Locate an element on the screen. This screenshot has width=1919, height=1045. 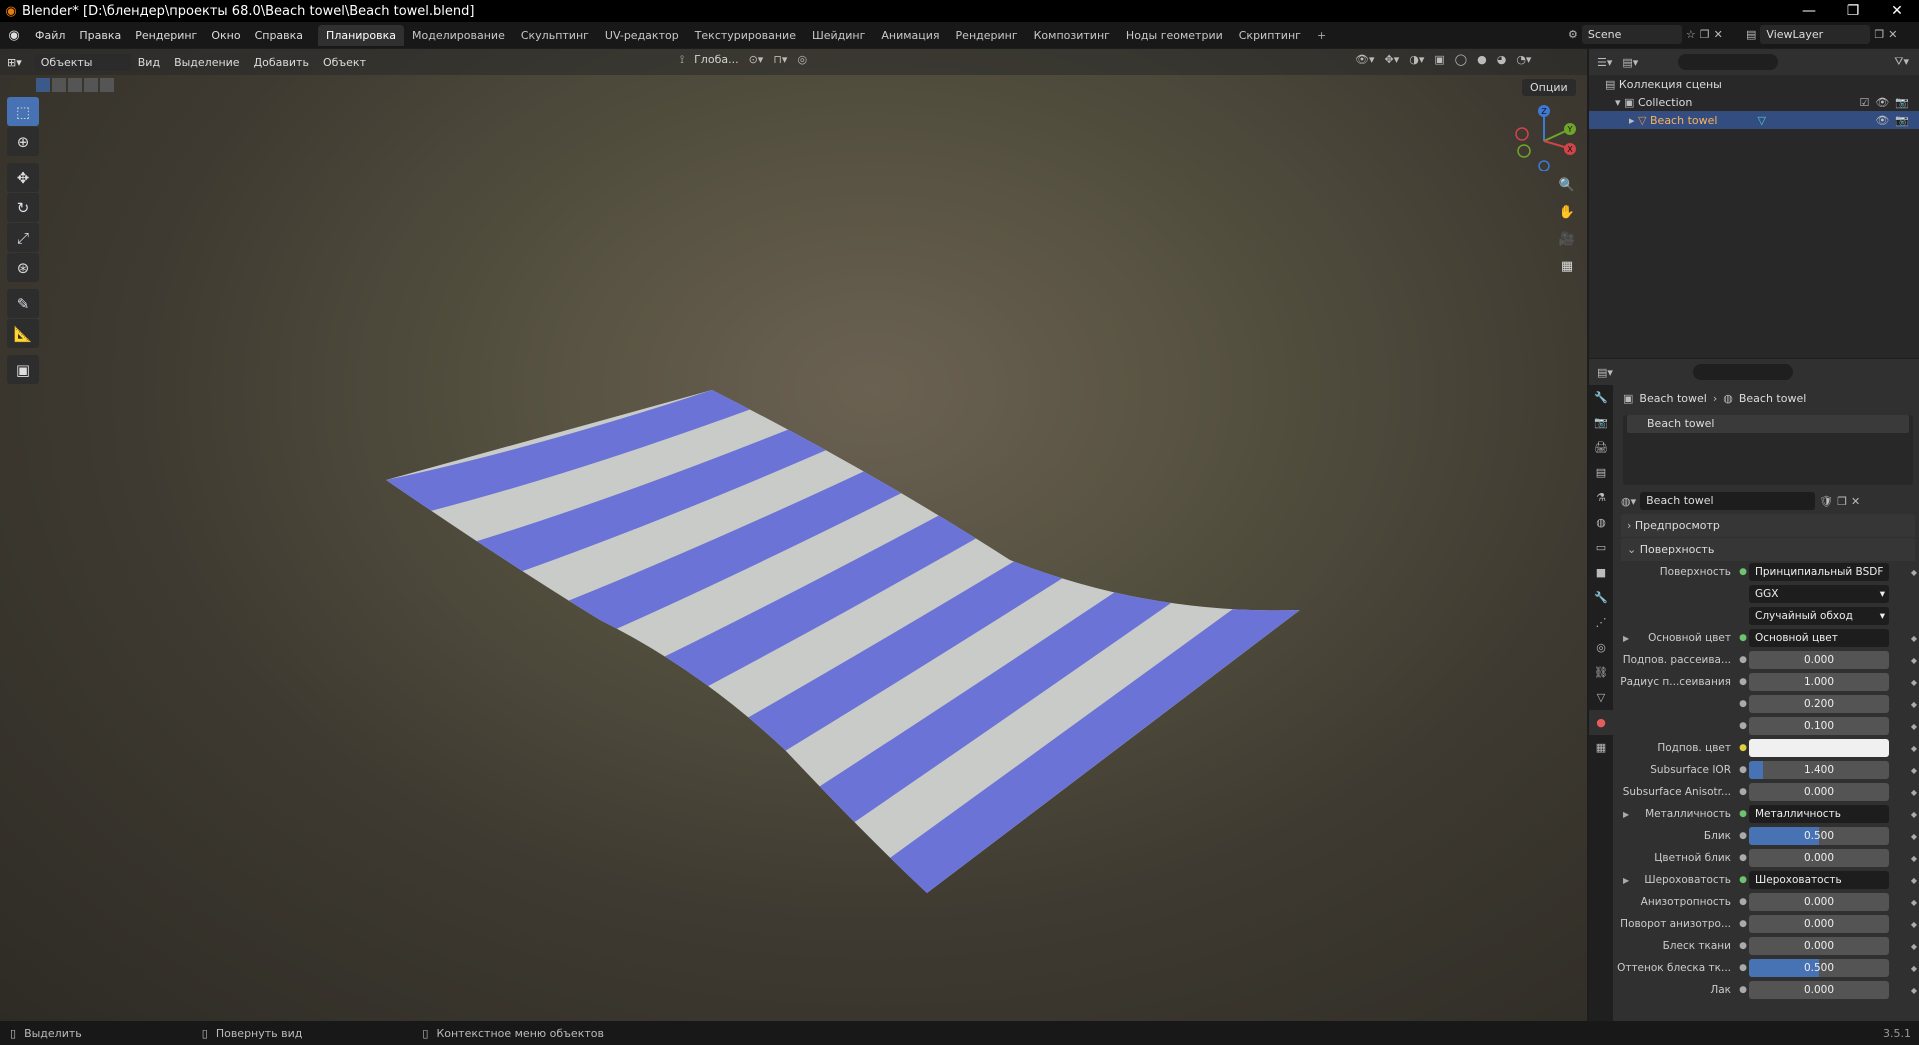
expand-arrow-icon: ▸ is located at coordinates (1632, 120).